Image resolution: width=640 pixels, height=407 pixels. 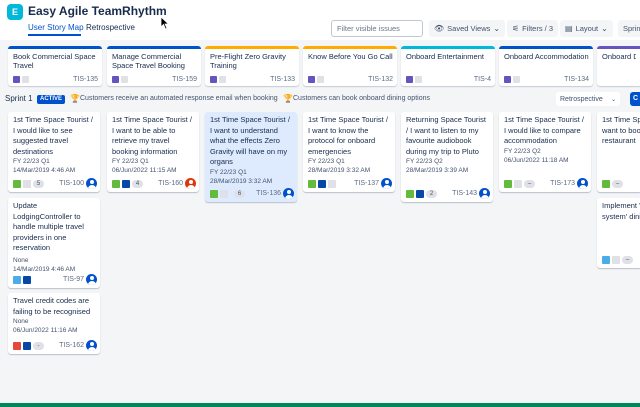 I want to click on epic-title: Manage Commercial Space Travel Booking, so click(x=148, y=61).